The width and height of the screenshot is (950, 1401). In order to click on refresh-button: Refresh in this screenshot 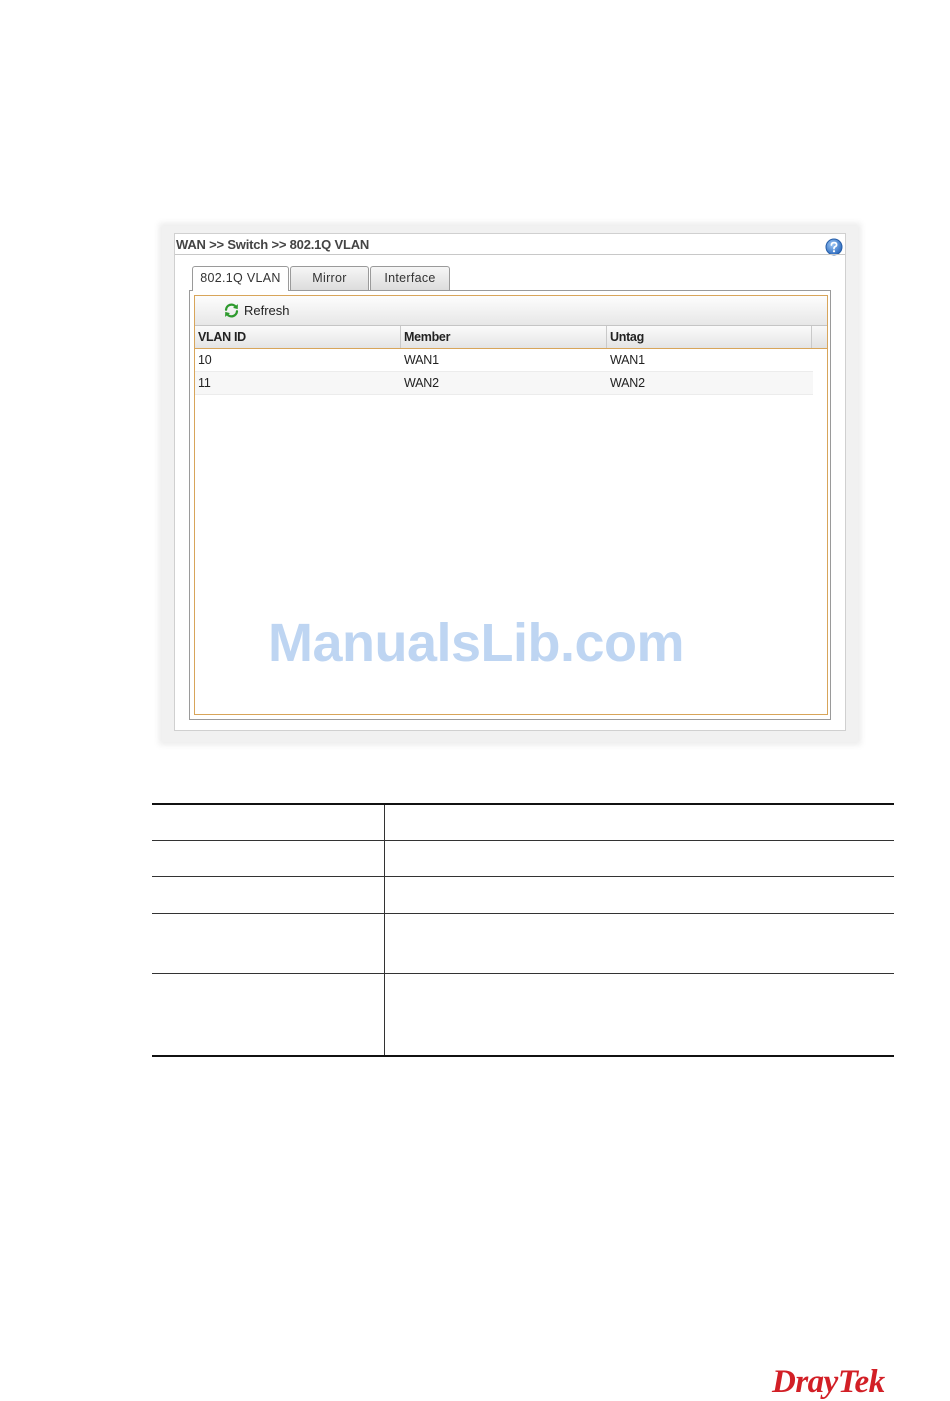, I will do `click(256, 310)`.